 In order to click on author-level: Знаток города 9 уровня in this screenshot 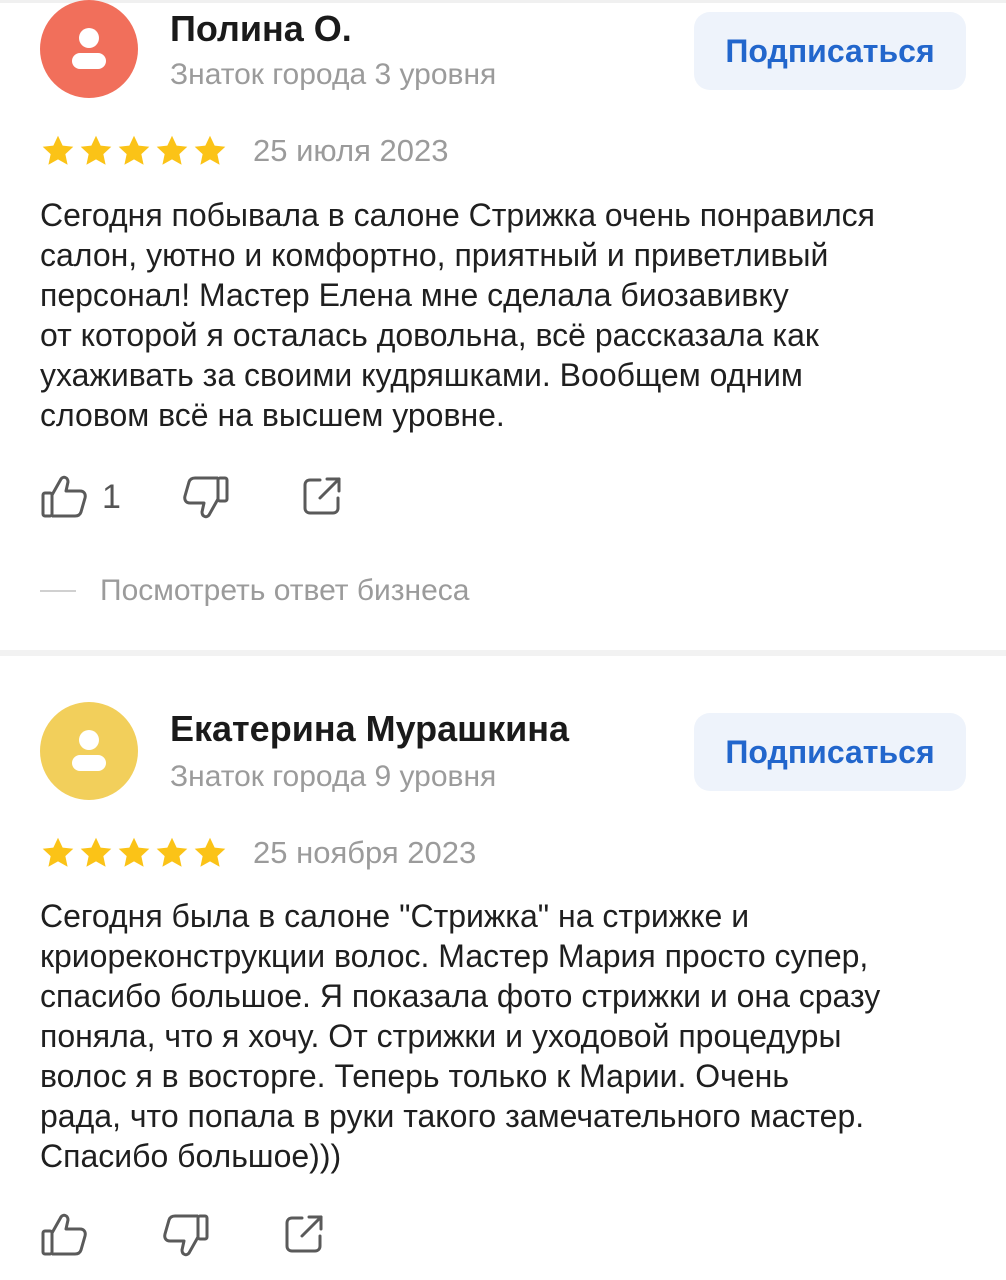, I will do `click(333, 776)`.